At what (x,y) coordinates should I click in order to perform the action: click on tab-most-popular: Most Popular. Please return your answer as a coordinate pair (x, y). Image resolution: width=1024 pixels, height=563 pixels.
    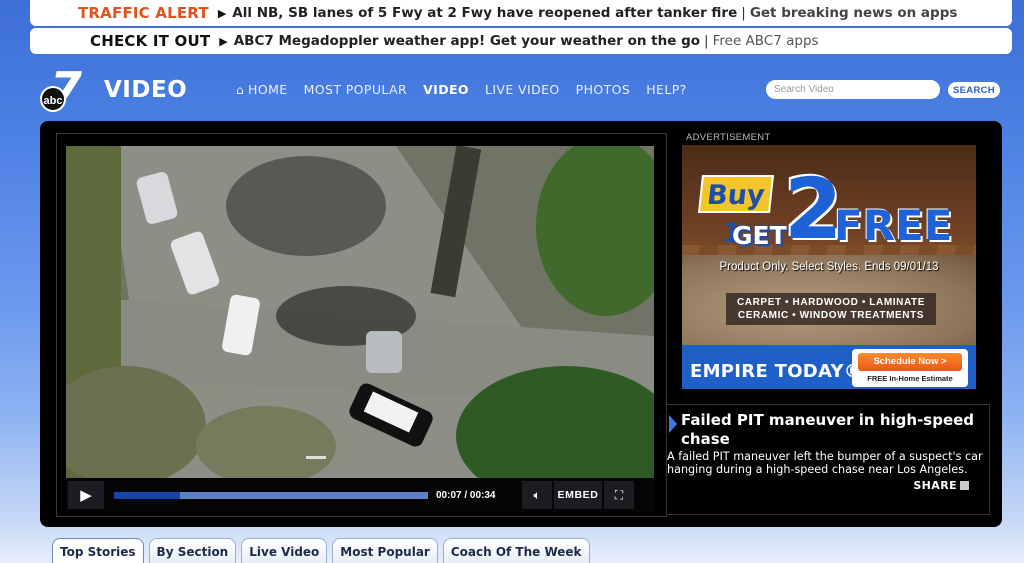
    Looking at the image, I should click on (385, 550).